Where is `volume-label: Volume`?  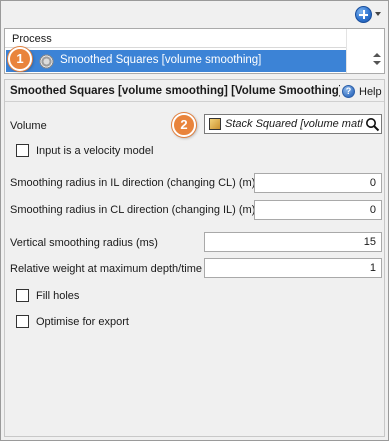
volume-label: Volume is located at coordinates (28, 126).